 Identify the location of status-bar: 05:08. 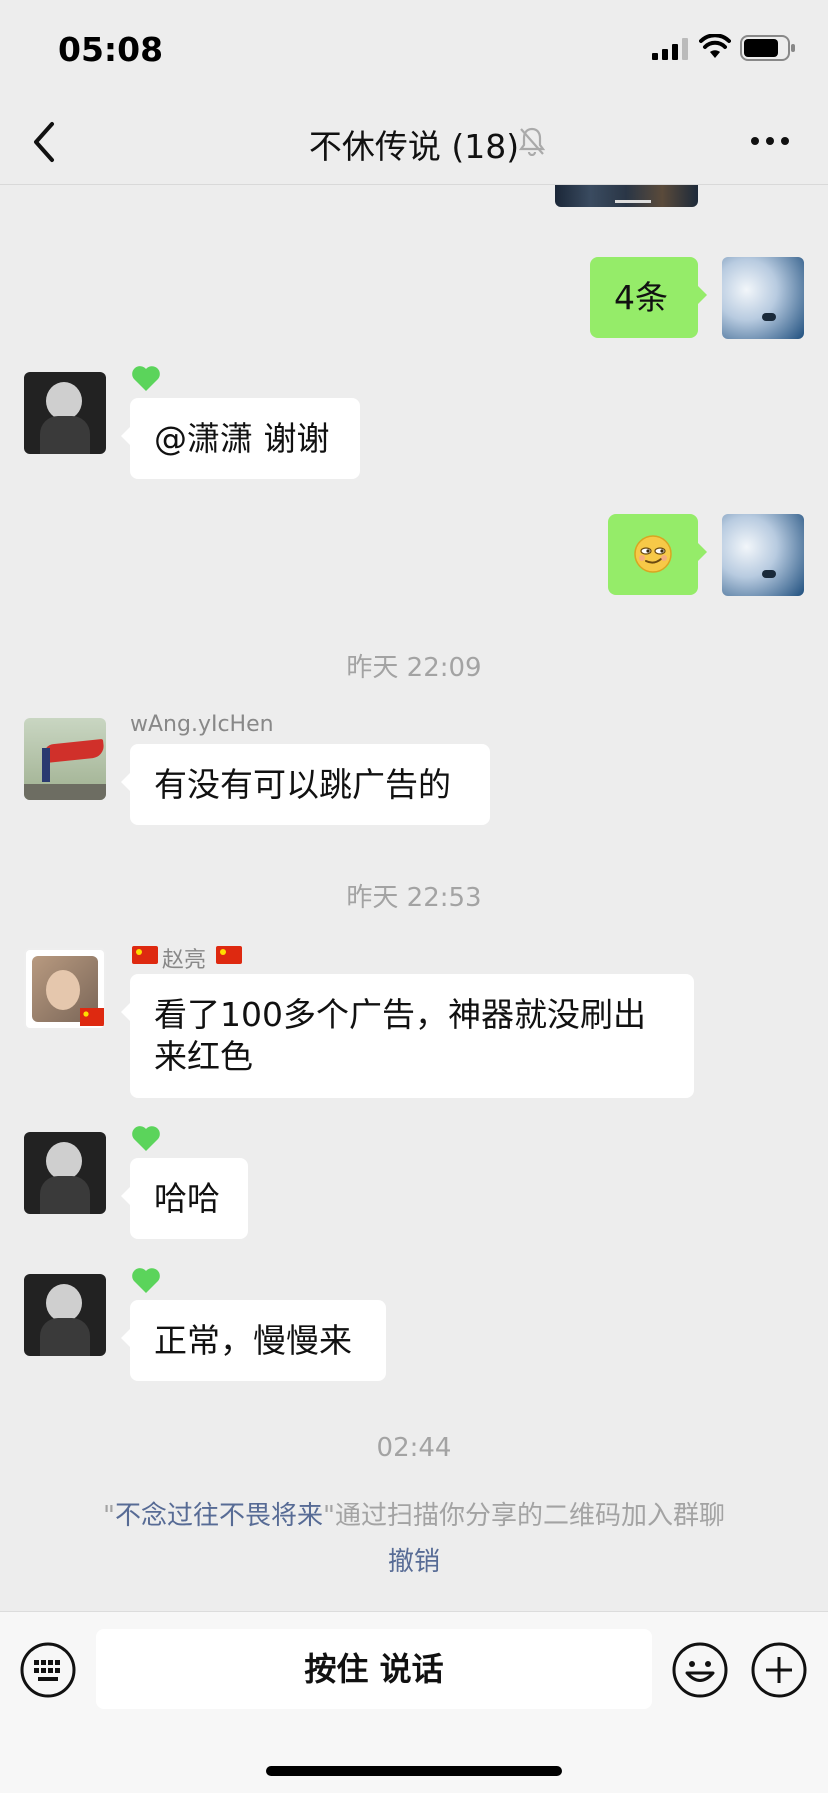
(414, 50).